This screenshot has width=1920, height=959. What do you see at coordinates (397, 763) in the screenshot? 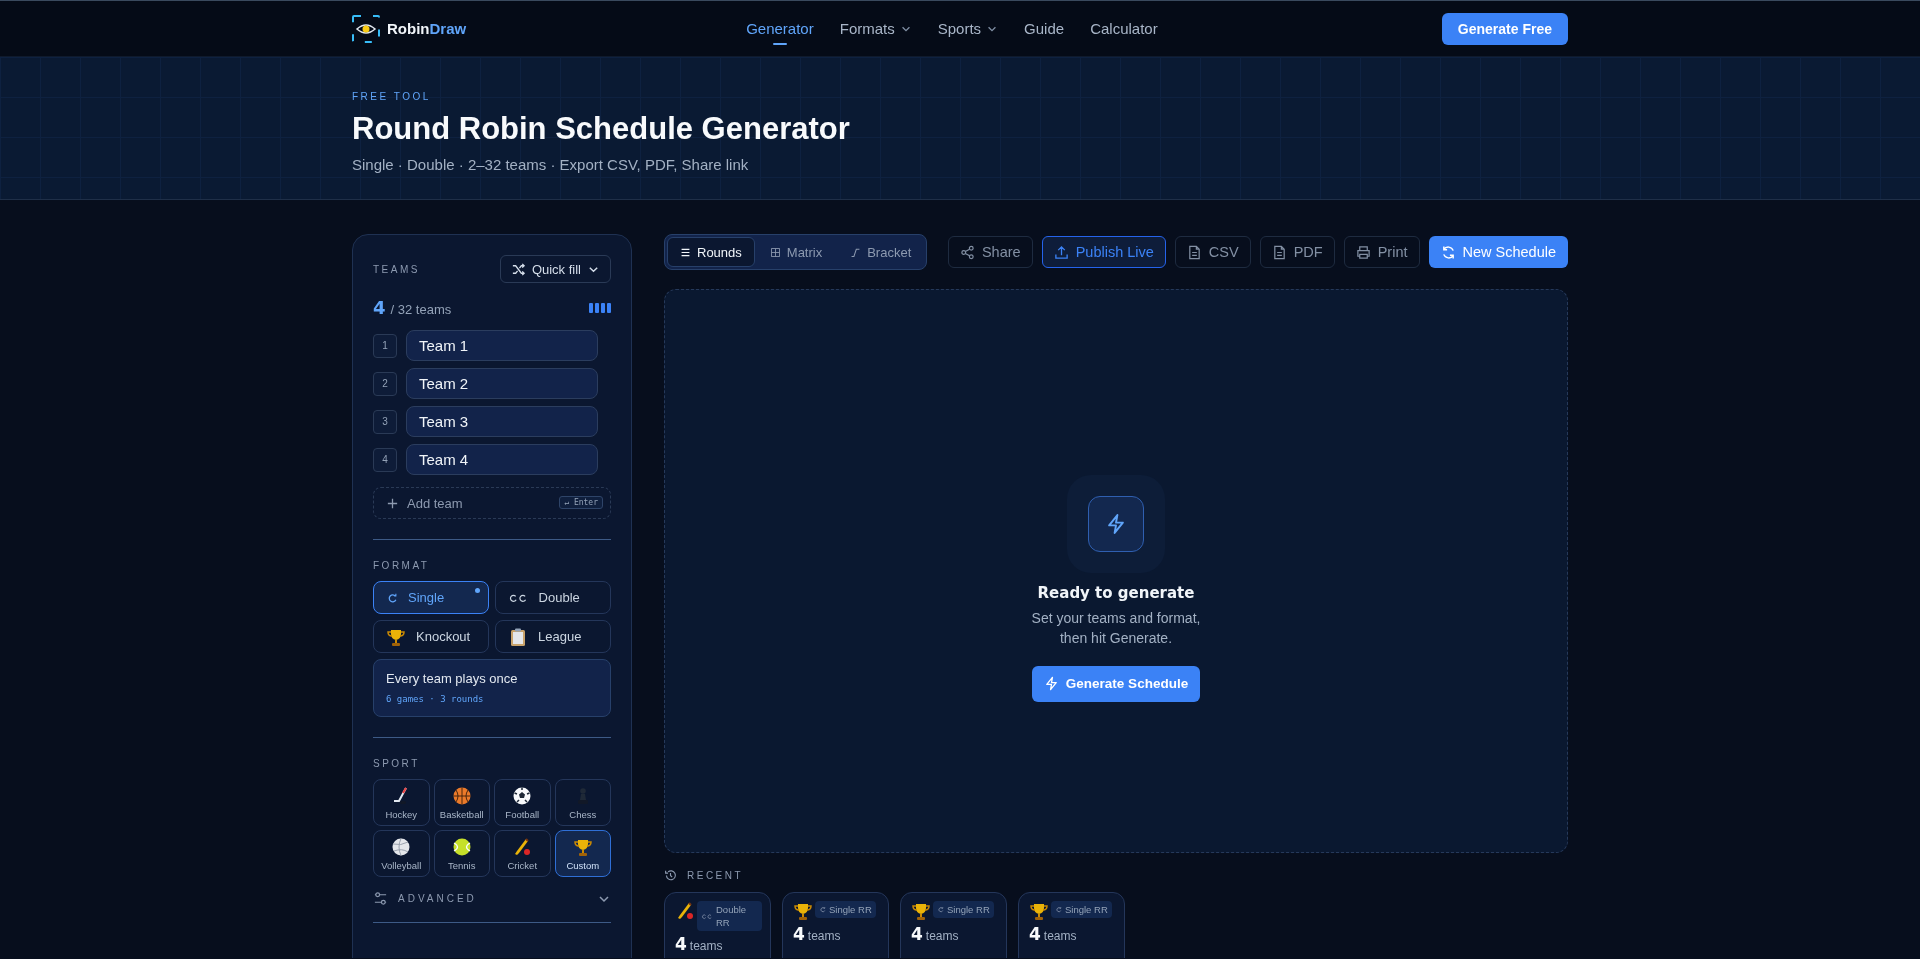
I see `section-label: SPORT` at bounding box center [397, 763].